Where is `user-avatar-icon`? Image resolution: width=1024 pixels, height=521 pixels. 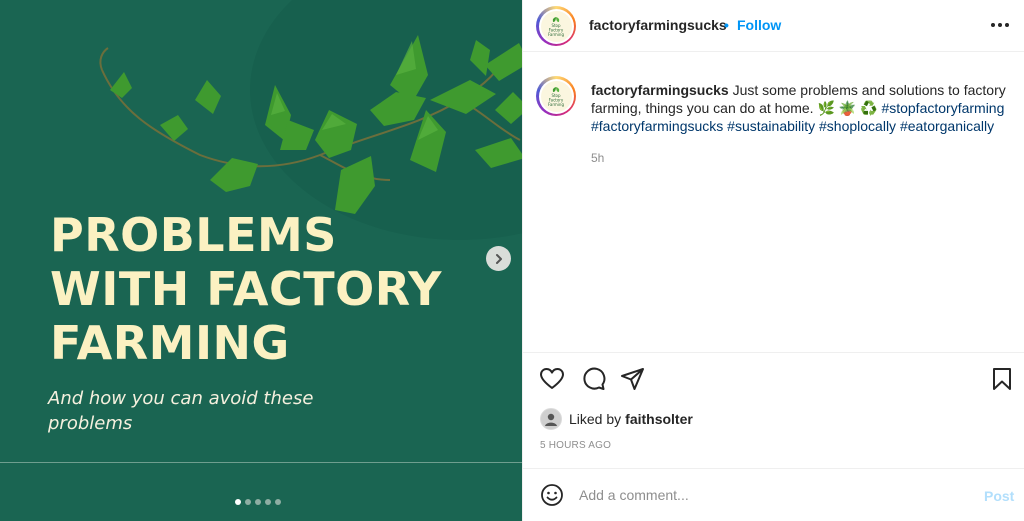 user-avatar-icon is located at coordinates (551, 419).